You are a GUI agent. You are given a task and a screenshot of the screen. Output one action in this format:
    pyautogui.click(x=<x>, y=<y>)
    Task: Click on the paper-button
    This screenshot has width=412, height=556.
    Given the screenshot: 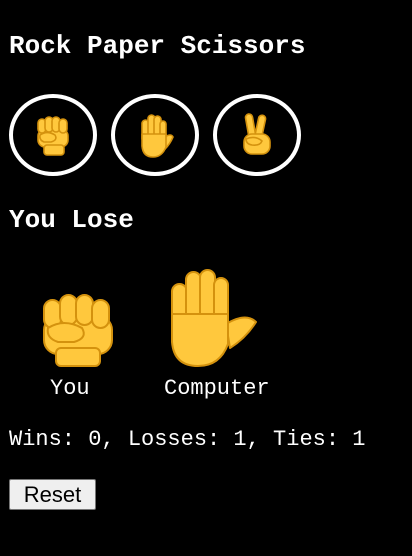 What is the action you would take?
    pyautogui.click(x=155, y=135)
    